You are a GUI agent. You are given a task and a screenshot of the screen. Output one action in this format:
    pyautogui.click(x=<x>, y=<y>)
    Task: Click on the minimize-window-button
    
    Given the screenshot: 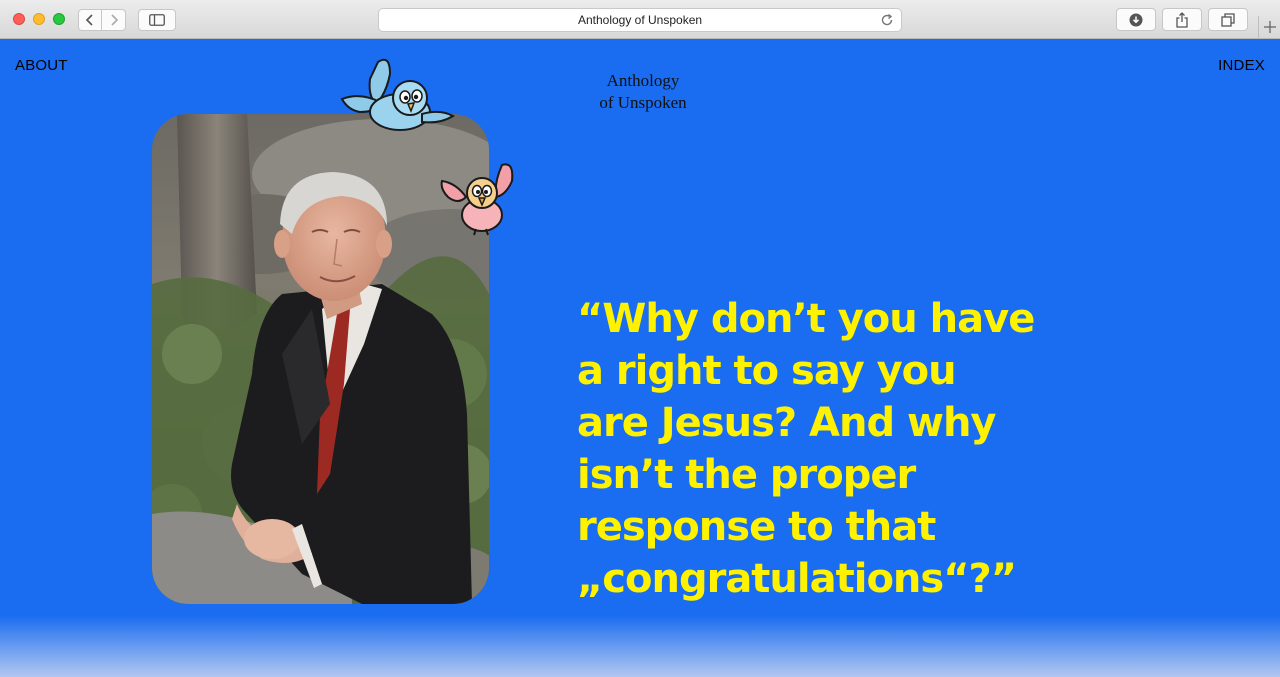 What is the action you would take?
    pyautogui.click(x=39, y=19)
    